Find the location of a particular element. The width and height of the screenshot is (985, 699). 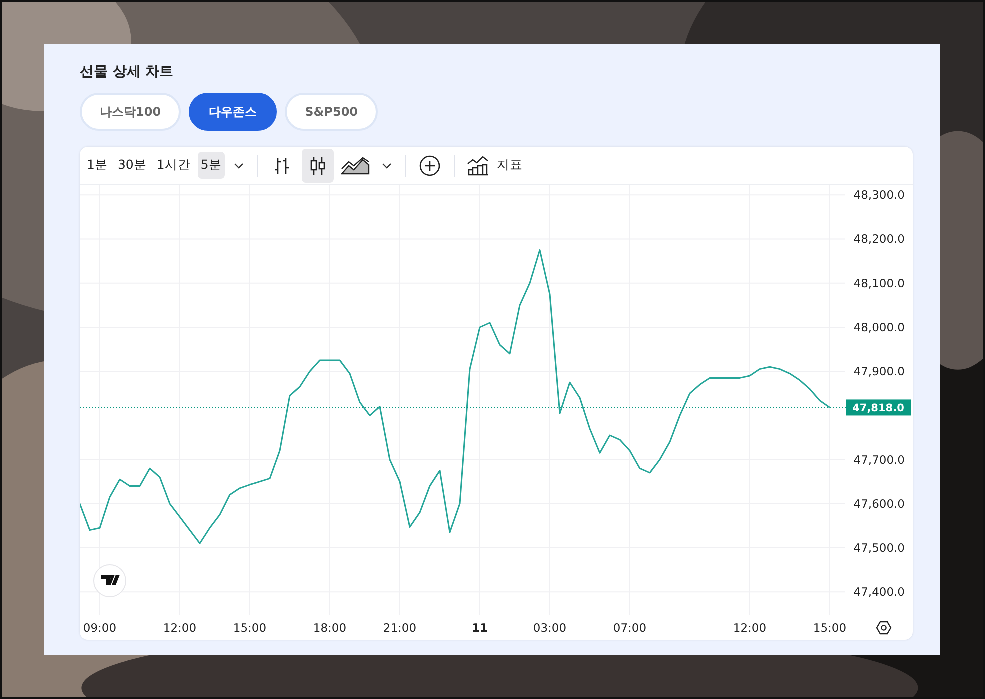

price-axis-label: 48,100.0 is located at coordinates (879, 283).